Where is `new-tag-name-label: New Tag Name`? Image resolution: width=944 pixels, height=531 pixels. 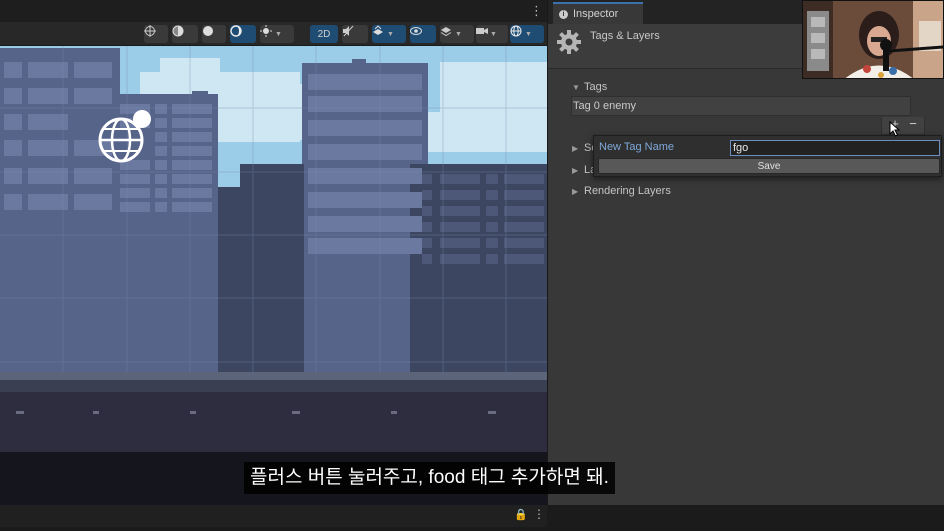
new-tag-name-label: New Tag Name is located at coordinates (636, 147).